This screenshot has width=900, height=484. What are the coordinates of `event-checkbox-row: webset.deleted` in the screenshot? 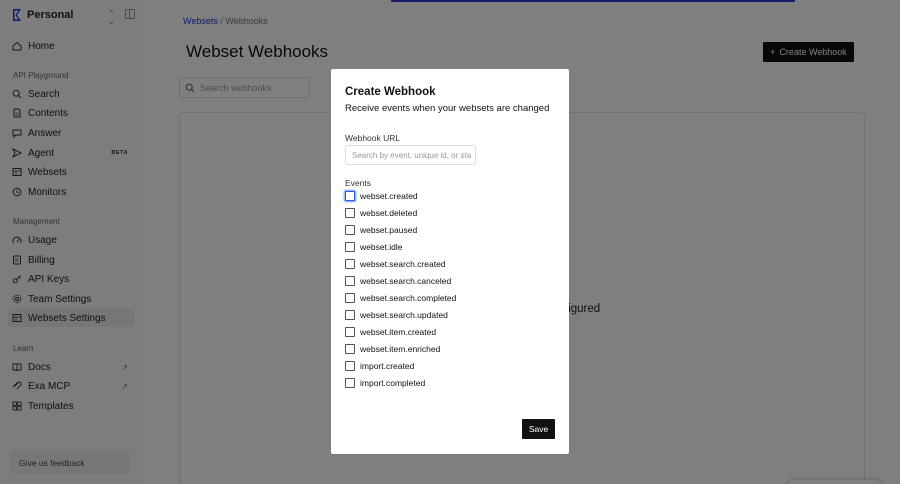 It's located at (381, 213).